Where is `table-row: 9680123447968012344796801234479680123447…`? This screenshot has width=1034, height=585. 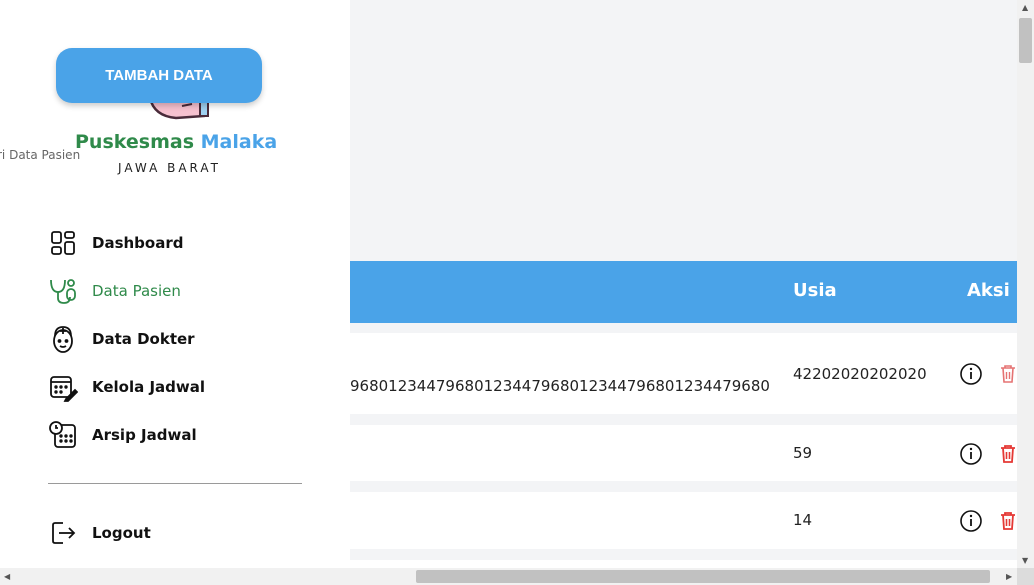 table-row: 9680123447968012344796801234479680123447… is located at coordinates (683, 373).